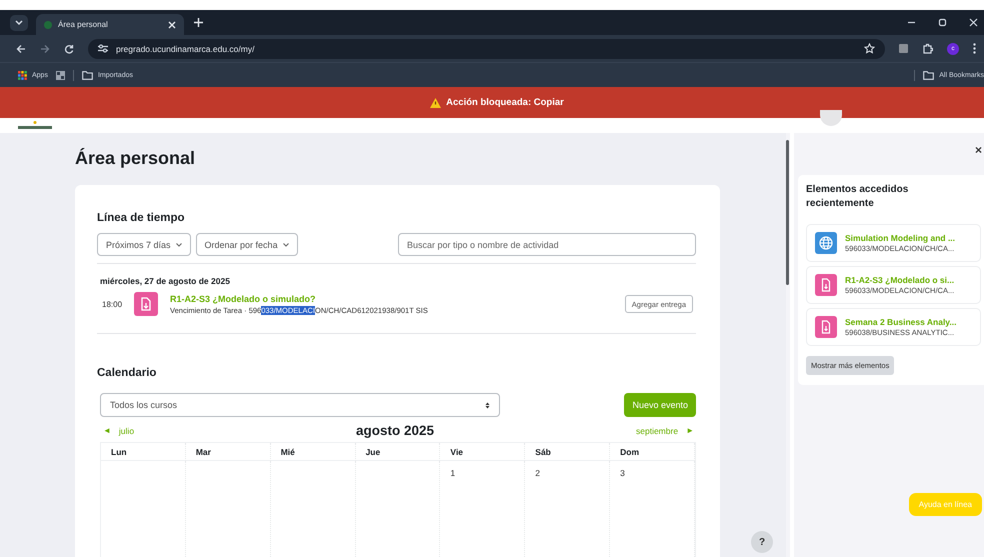 This screenshot has height=557, width=984. I want to click on weekday-label: Jue, so click(373, 451).